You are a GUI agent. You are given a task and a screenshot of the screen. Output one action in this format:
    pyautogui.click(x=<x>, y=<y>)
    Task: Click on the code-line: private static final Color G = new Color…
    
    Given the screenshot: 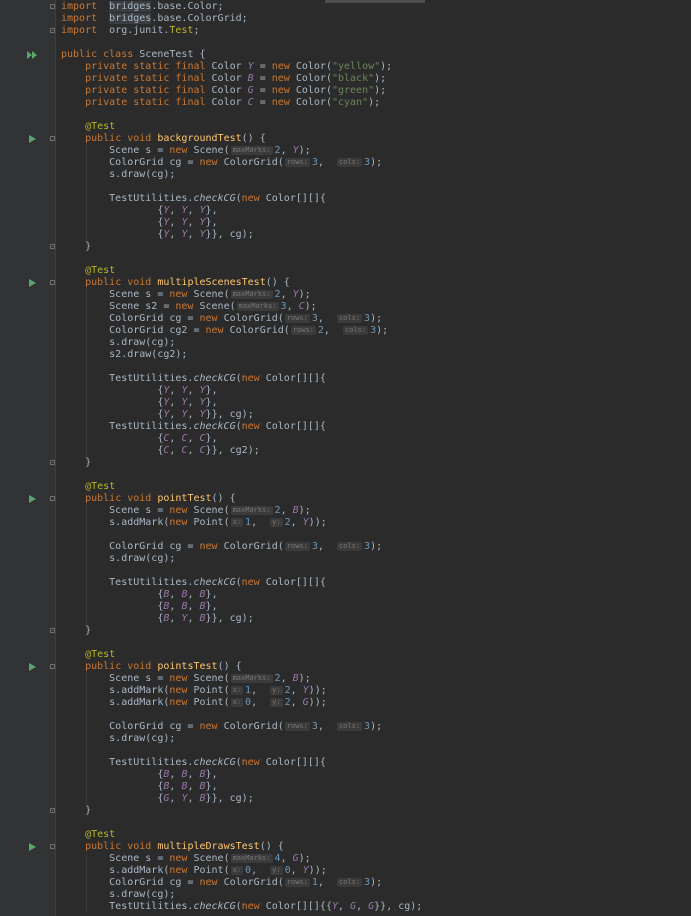 What is the action you would take?
    pyautogui.click(x=345, y=91)
    